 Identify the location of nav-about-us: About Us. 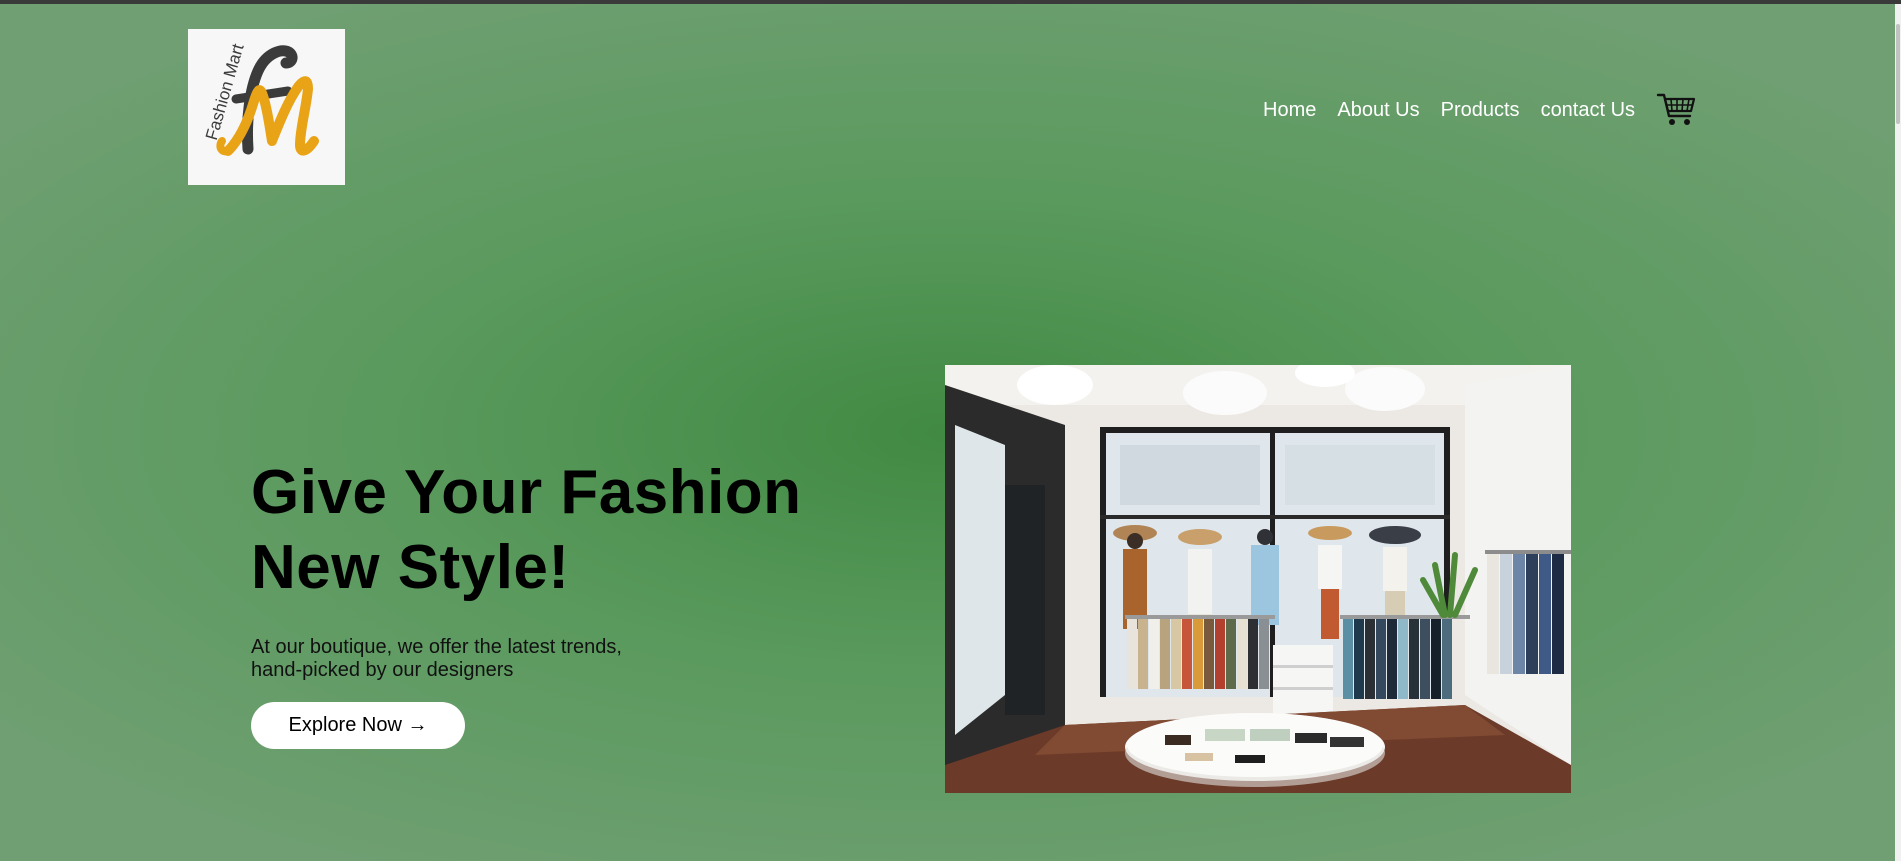
(1378, 110).